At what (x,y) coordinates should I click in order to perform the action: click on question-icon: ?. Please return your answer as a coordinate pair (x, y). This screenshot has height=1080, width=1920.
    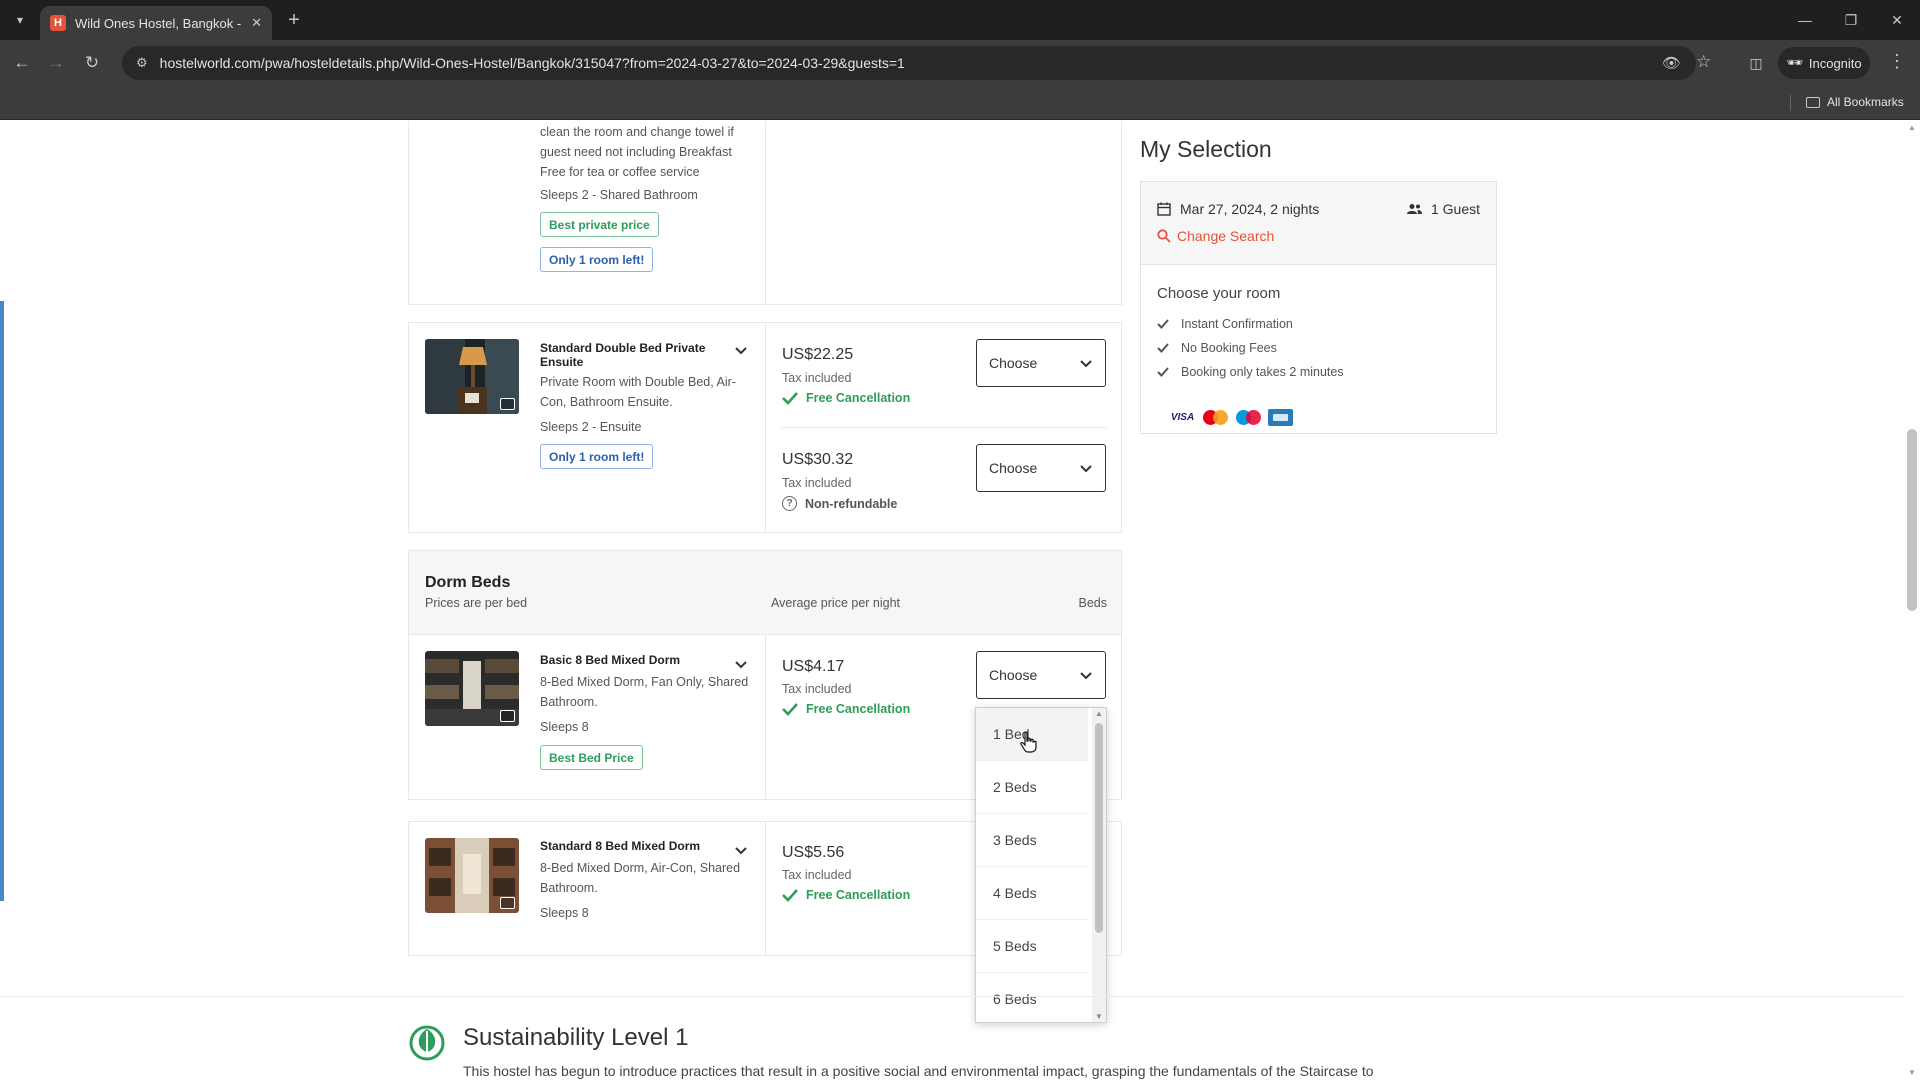
    Looking at the image, I should click on (789, 503).